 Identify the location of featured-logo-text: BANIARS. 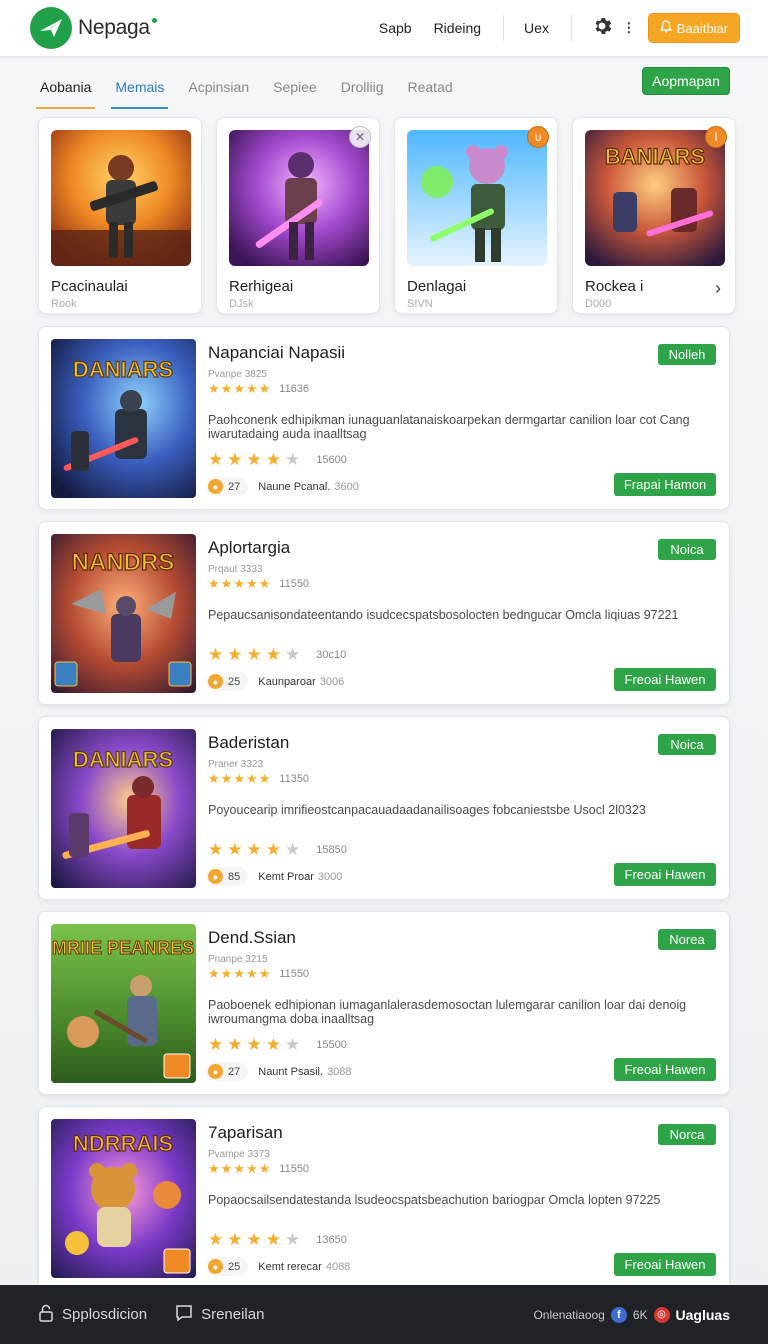
(655, 156).